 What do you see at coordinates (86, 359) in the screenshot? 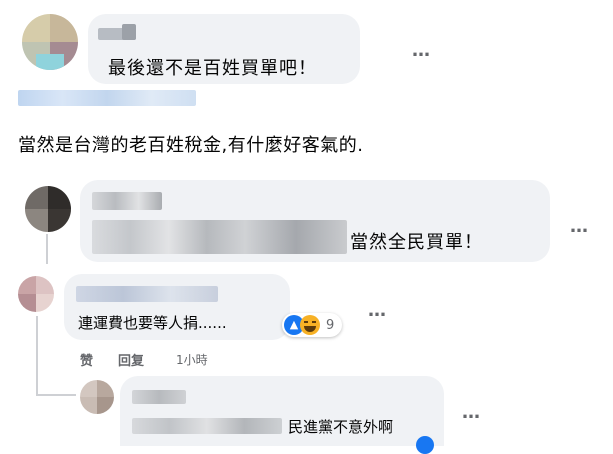
I see `like-button: 赞` at bounding box center [86, 359].